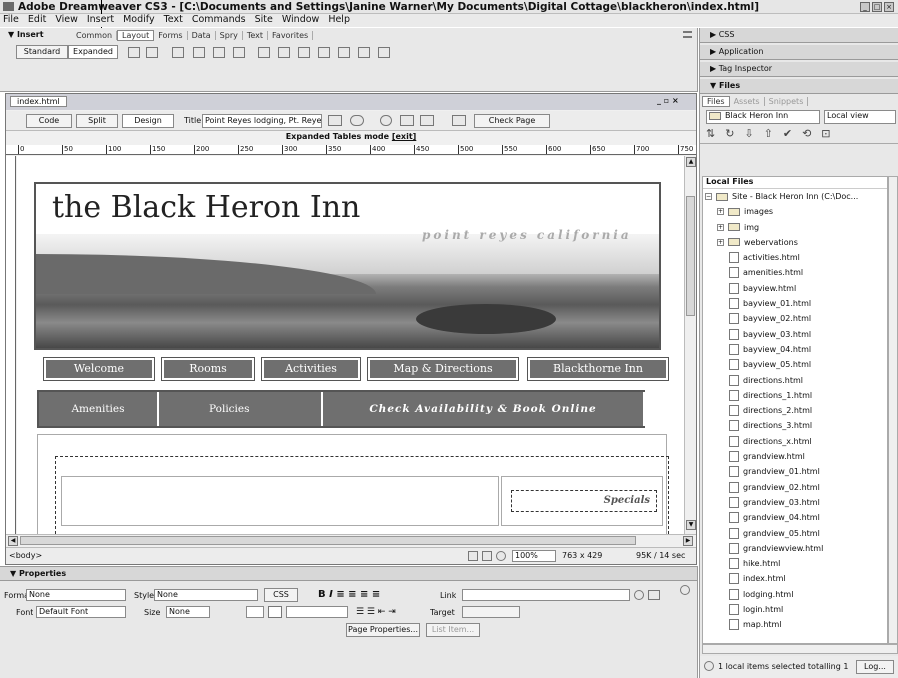 The height and width of the screenshot is (678, 898). I want to click on panel-options-icon, so click(687, 34).